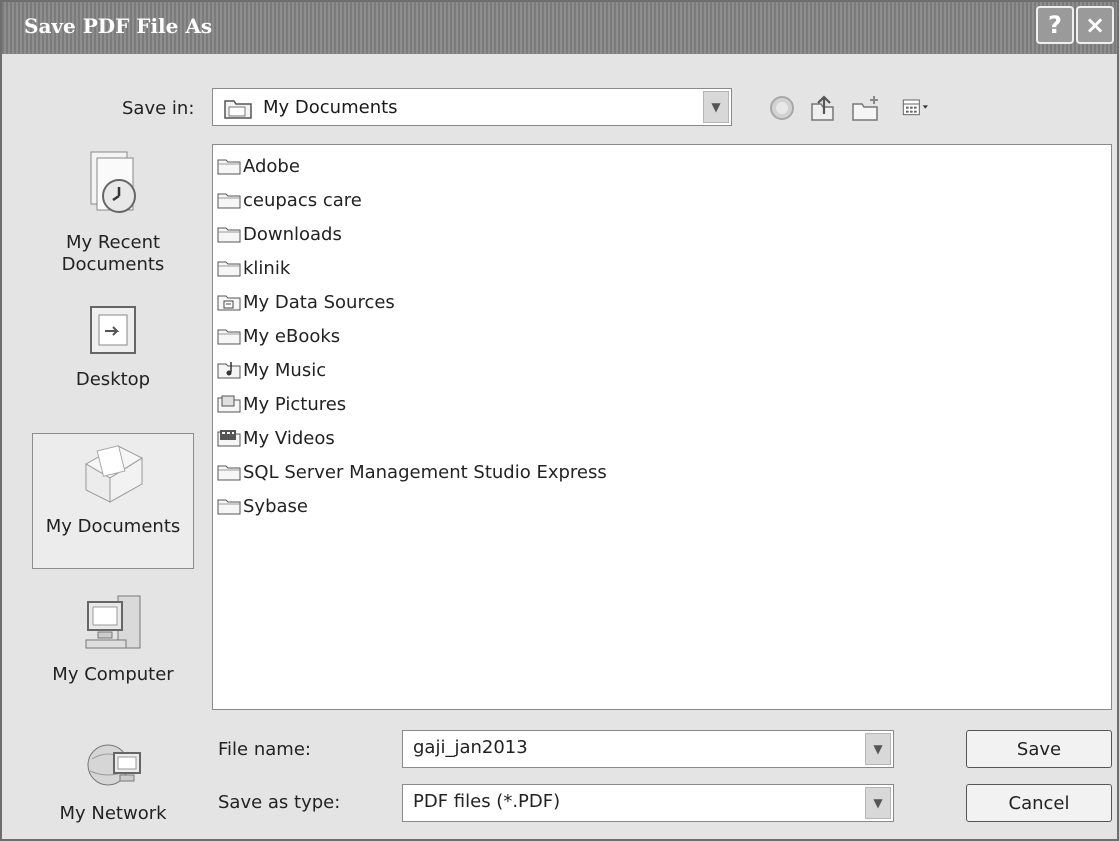 This screenshot has height=841, width=1119. Describe the element at coordinates (267, 268) in the screenshot. I see `file-name-label: klinik` at that location.